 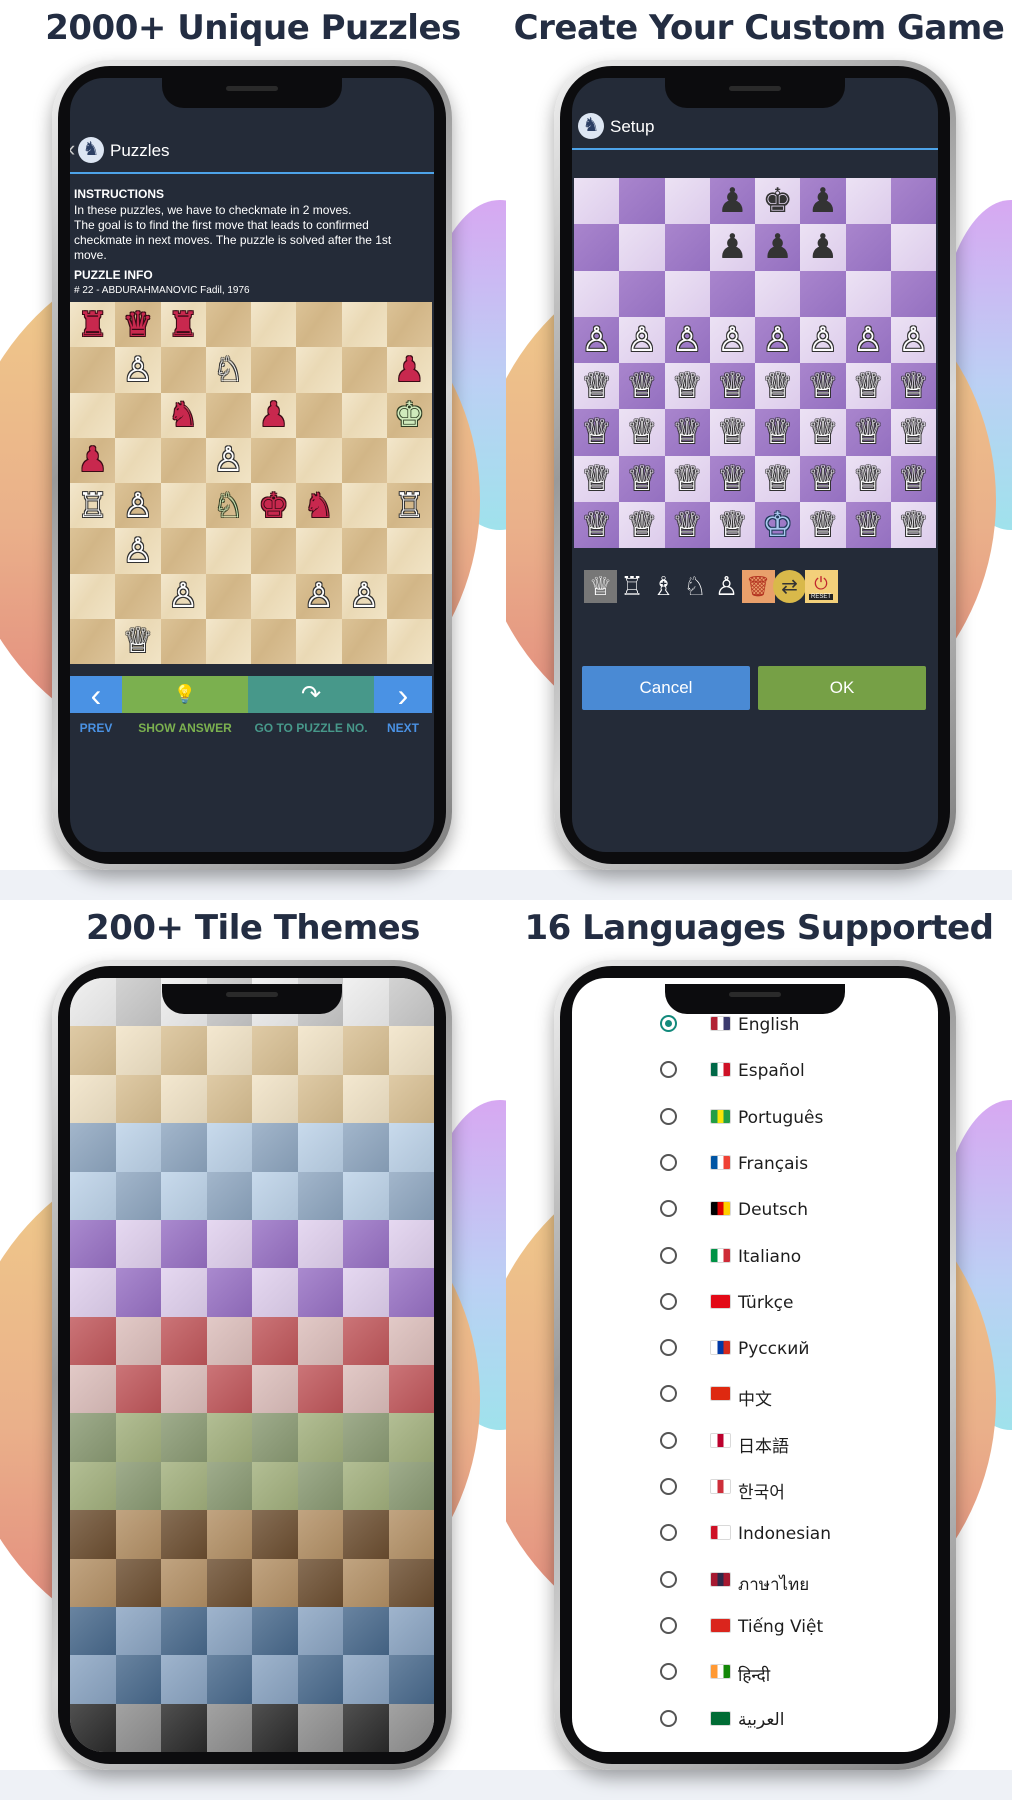 I want to click on chess-piece: ♞, so click(x=319, y=506).